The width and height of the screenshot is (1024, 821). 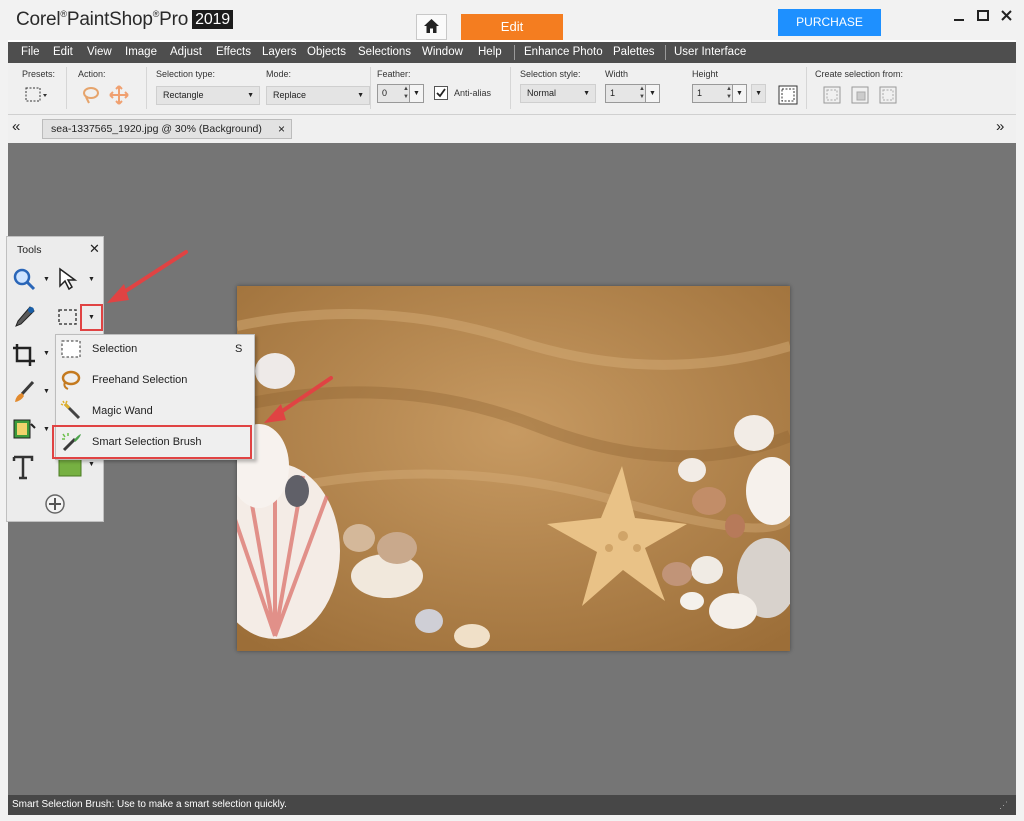 I want to click on chevron-left-icon: «, so click(x=16, y=126).